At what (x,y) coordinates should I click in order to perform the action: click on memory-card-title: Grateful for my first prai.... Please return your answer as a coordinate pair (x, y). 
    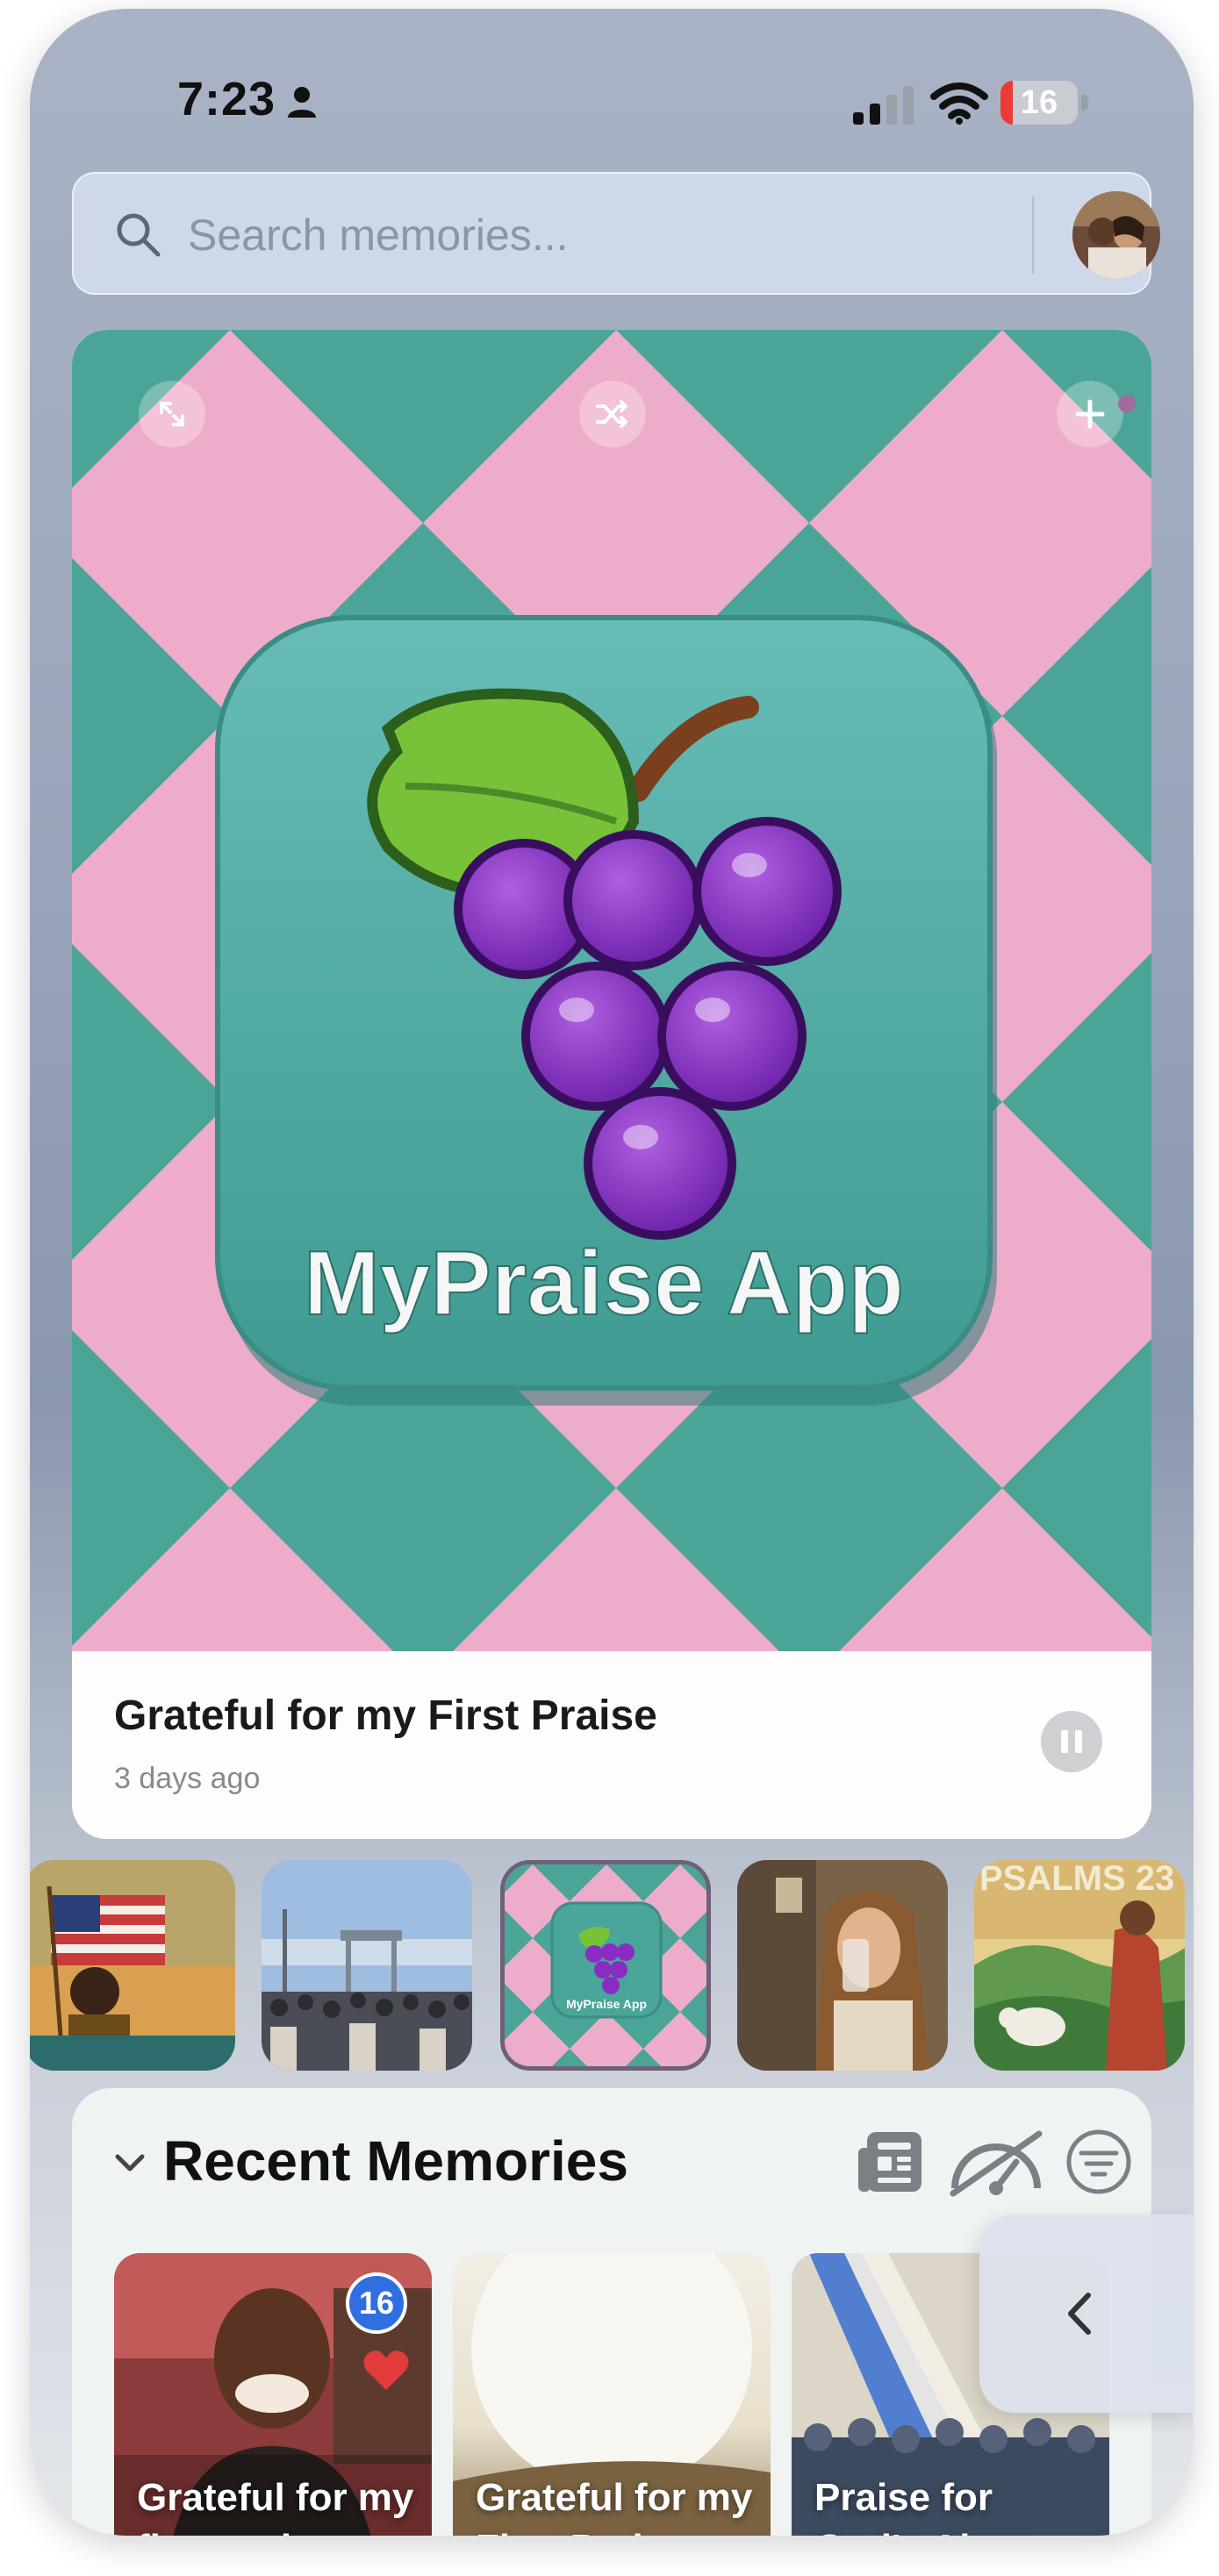
    Looking at the image, I should click on (275, 2506).